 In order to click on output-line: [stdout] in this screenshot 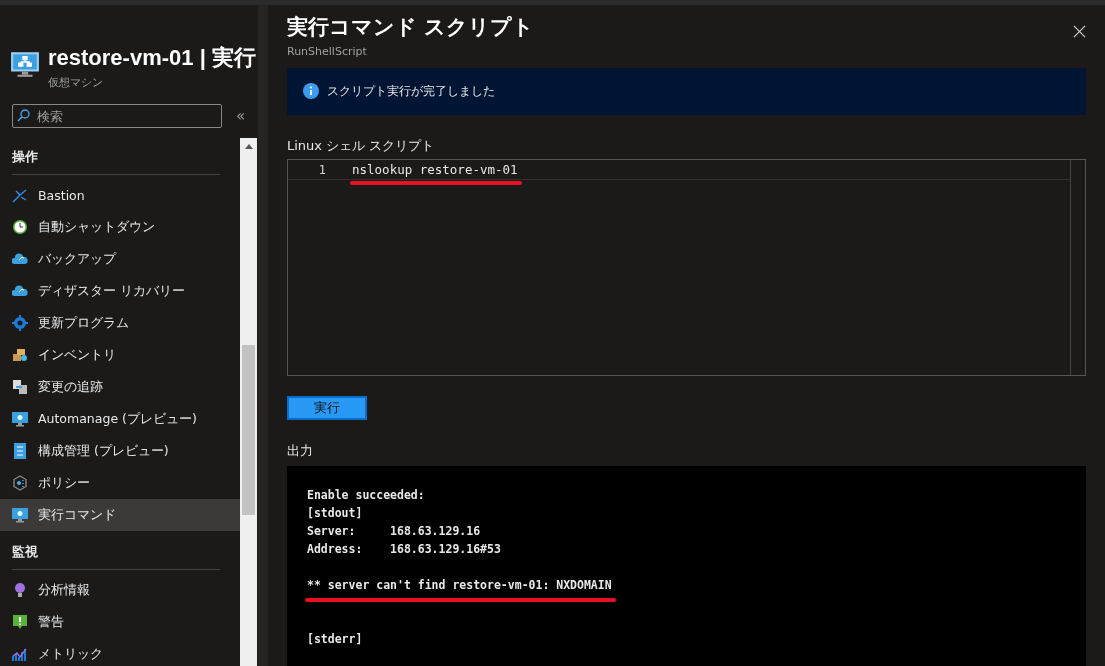, I will do `click(335, 513)`.